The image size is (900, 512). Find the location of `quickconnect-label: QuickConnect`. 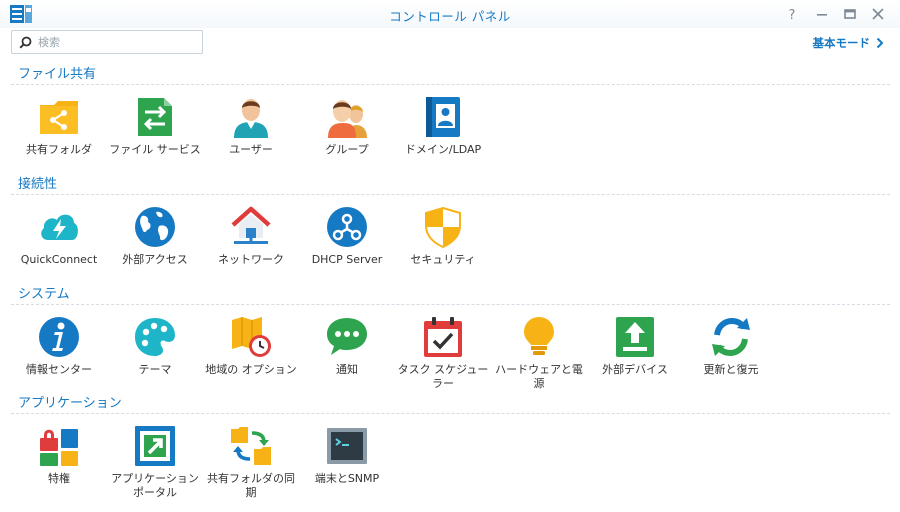

quickconnect-label: QuickConnect is located at coordinates (59, 259).